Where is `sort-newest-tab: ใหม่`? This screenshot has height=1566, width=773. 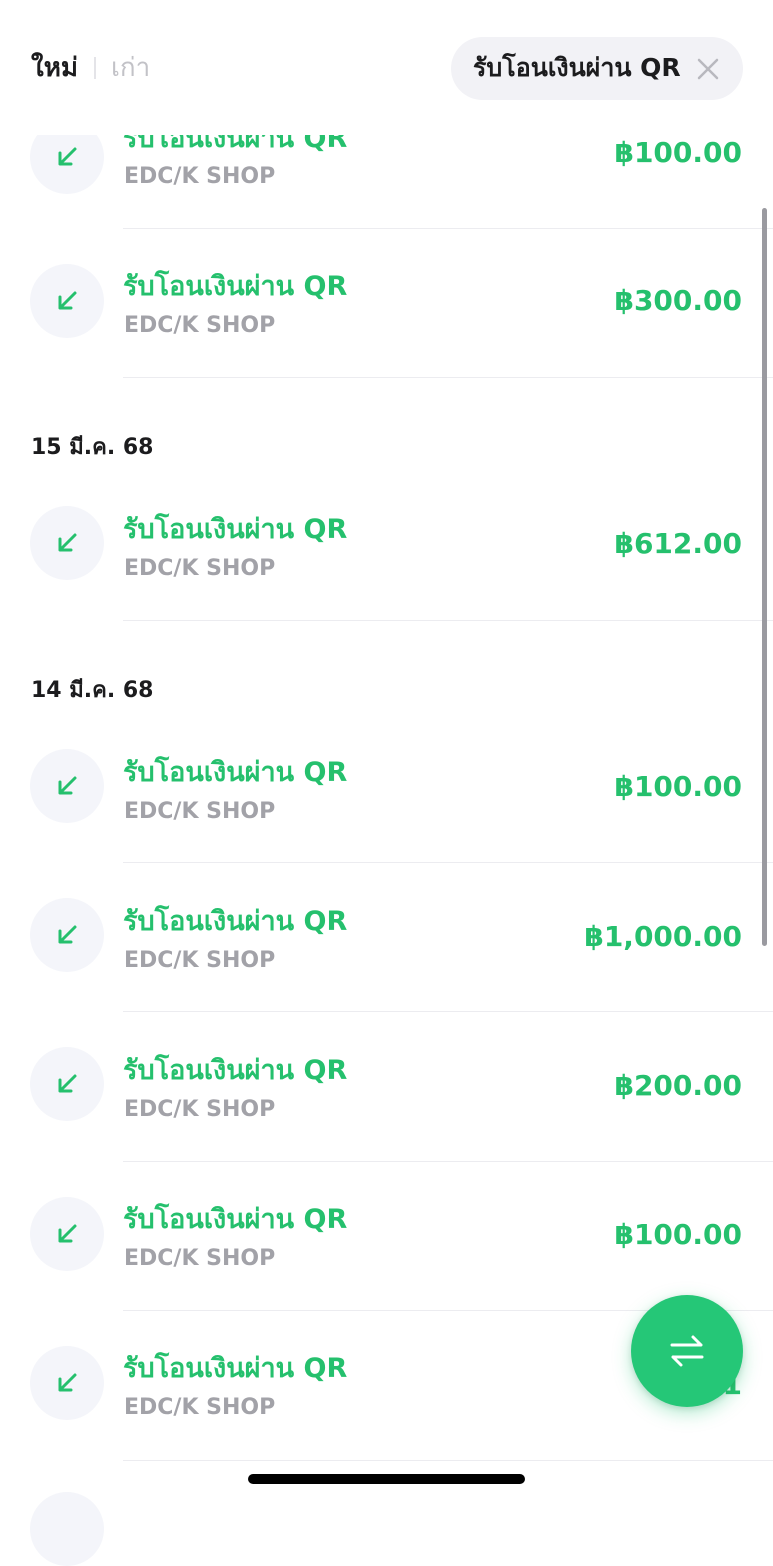
sort-newest-tab: ใหม่ is located at coordinates (54, 68).